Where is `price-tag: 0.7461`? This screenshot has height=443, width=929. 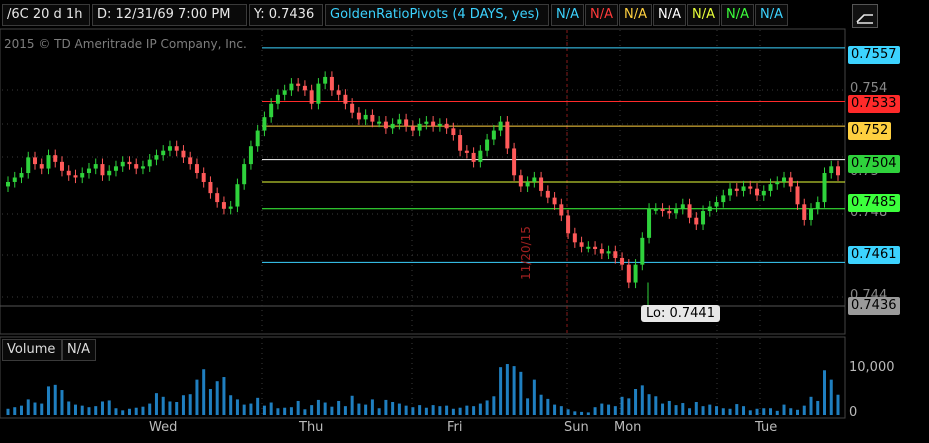
price-tag: 0.7461 is located at coordinates (874, 255).